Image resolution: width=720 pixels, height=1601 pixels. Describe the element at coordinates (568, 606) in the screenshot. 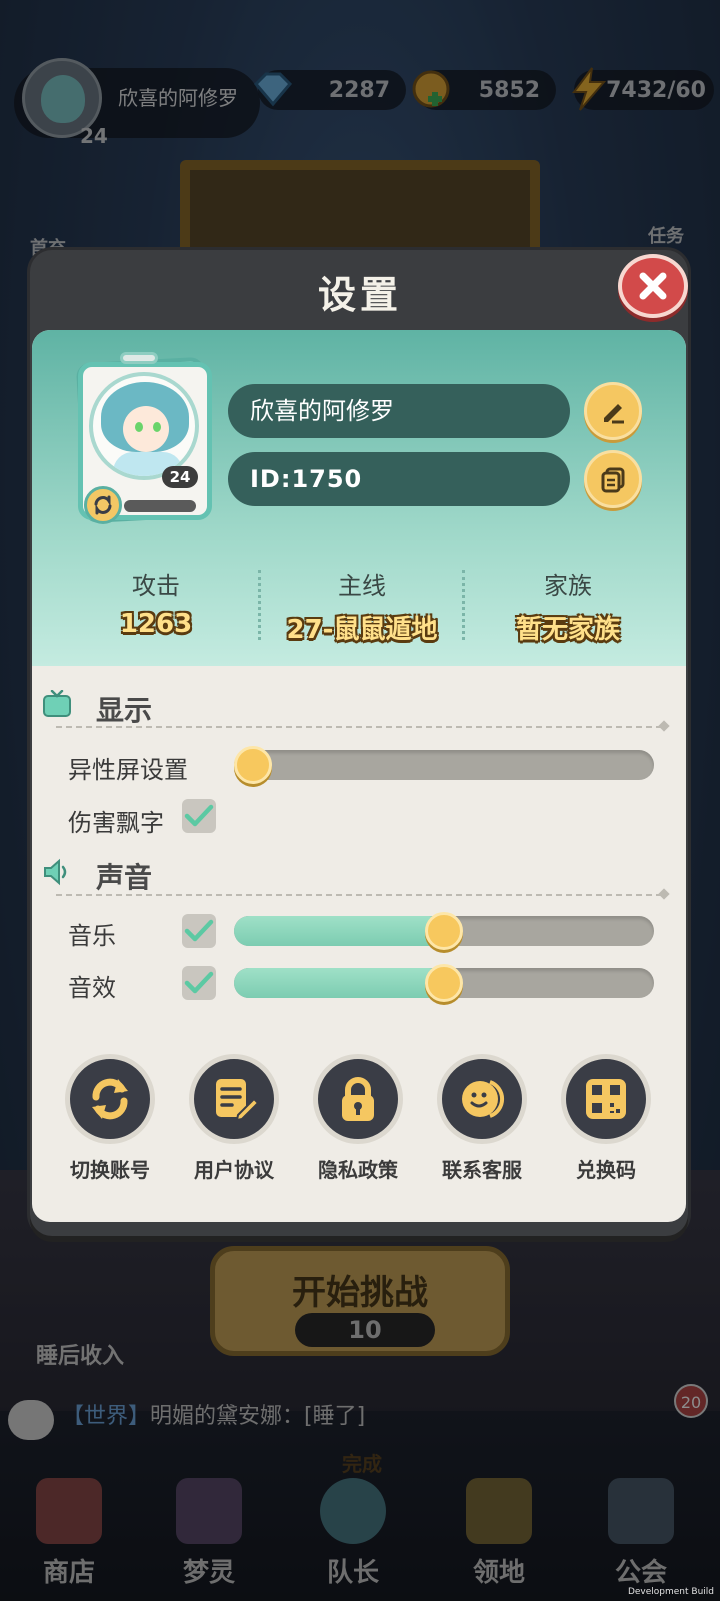

I see `stat-family: 家族 暂无家族` at that location.